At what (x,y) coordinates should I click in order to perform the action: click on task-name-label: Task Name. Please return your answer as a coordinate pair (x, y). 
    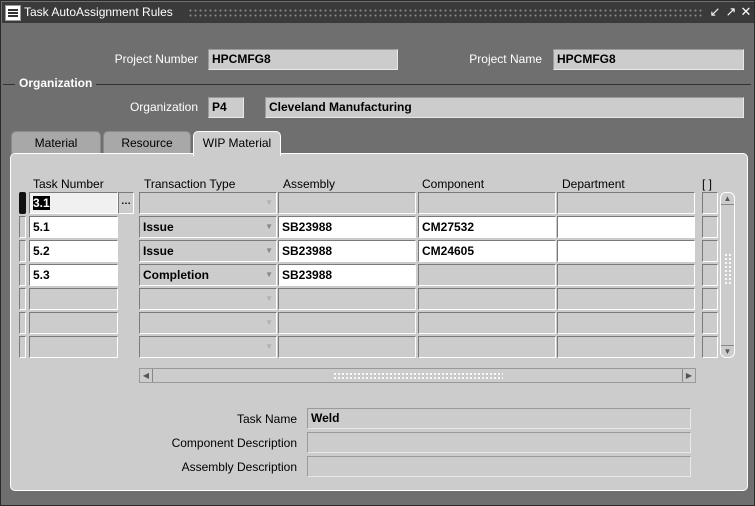
    Looking at the image, I should click on (266, 419).